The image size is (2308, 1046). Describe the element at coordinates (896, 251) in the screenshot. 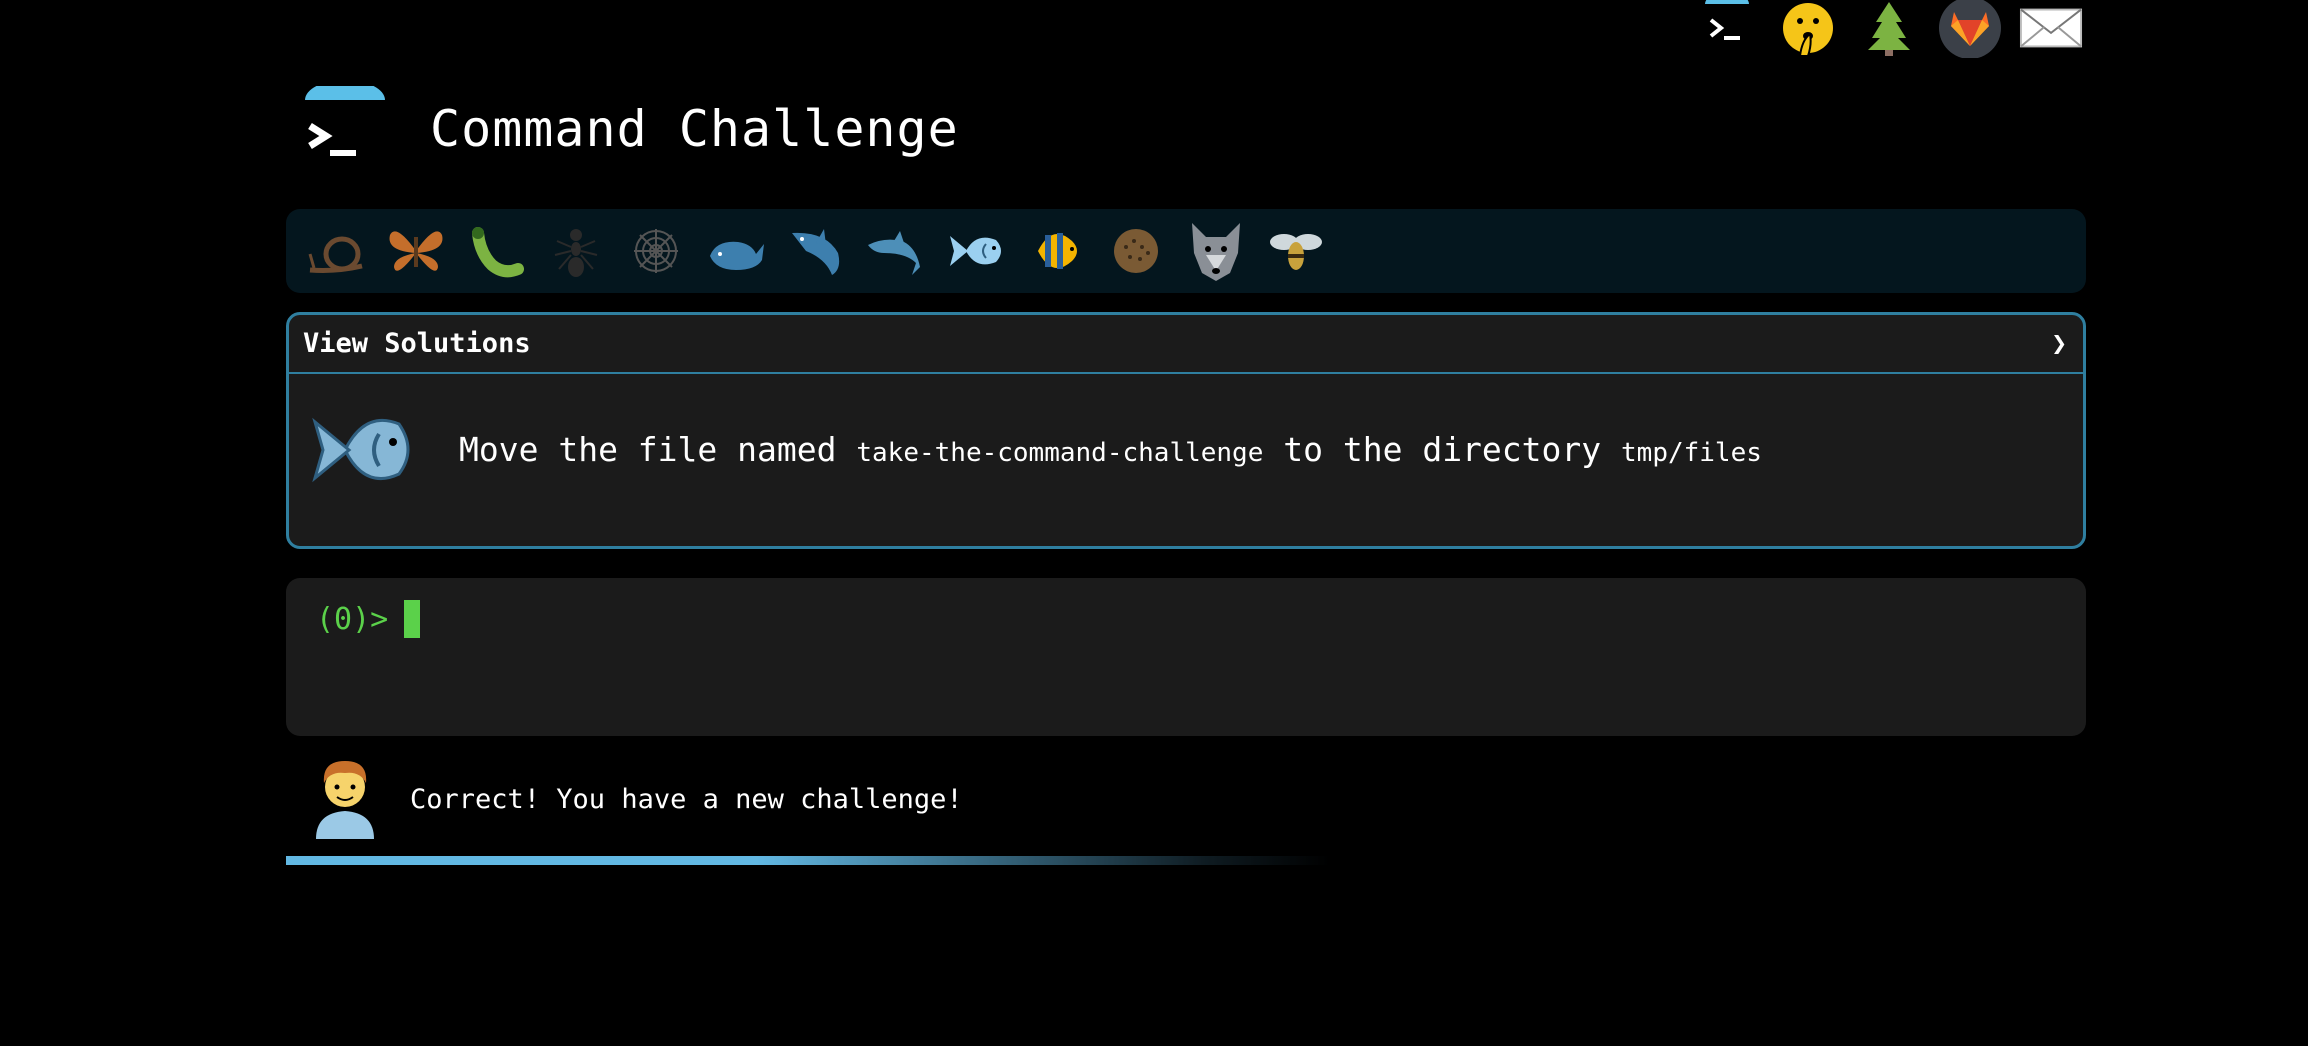

I see `dolphin-icon` at that location.